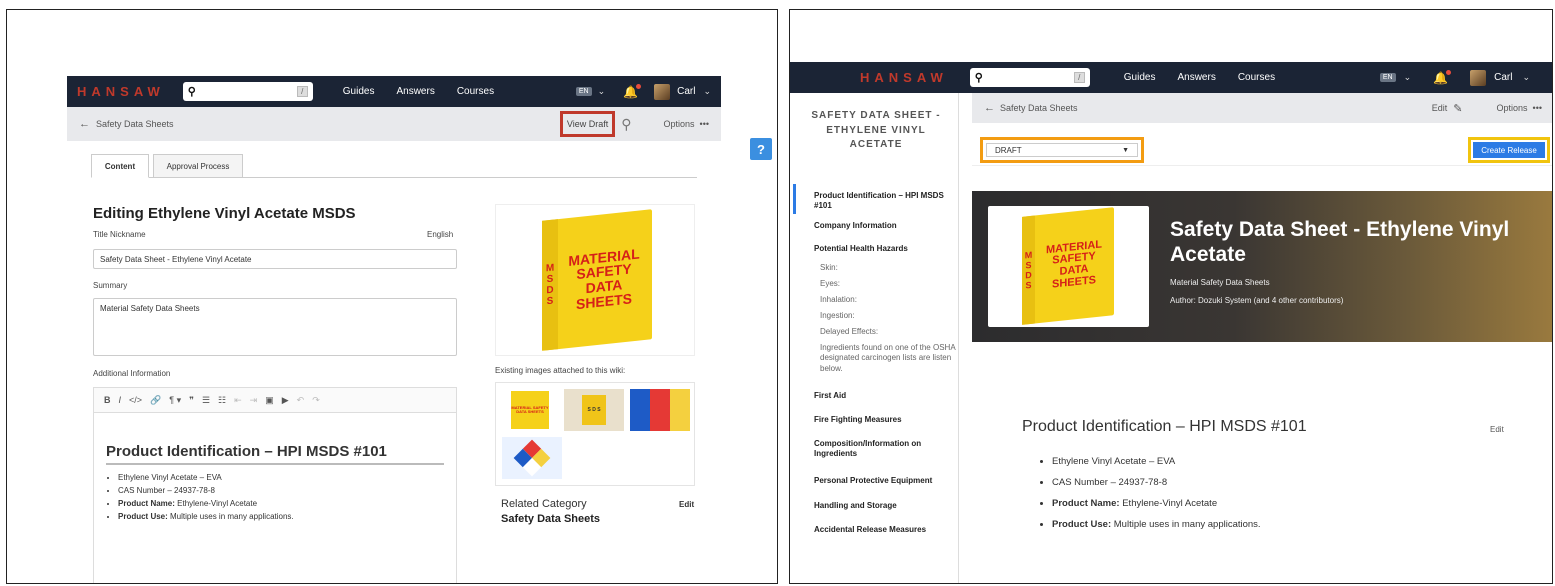 This screenshot has width=1555, height=586. I want to click on status-select-value: DRAFT, so click(1008, 150).